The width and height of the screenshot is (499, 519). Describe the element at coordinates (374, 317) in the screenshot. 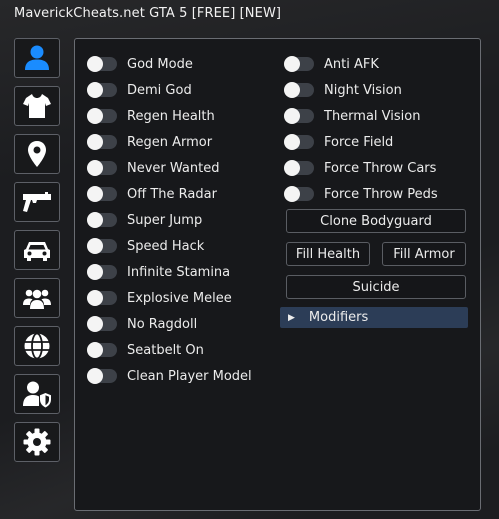

I see `modifiers-tree-node: ▶ Modifiers` at that location.